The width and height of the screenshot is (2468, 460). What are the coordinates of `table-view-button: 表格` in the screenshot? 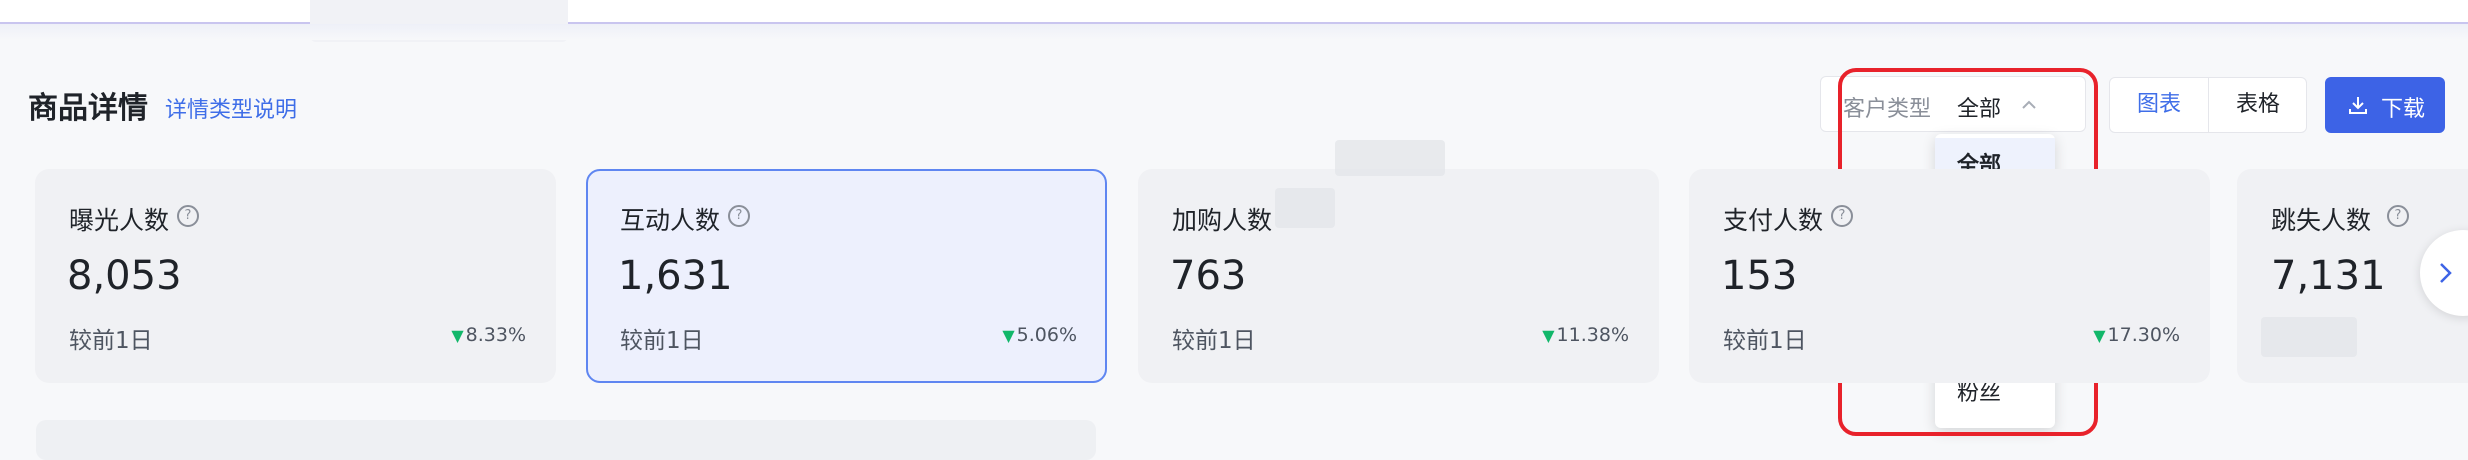 It's located at (2258, 105).